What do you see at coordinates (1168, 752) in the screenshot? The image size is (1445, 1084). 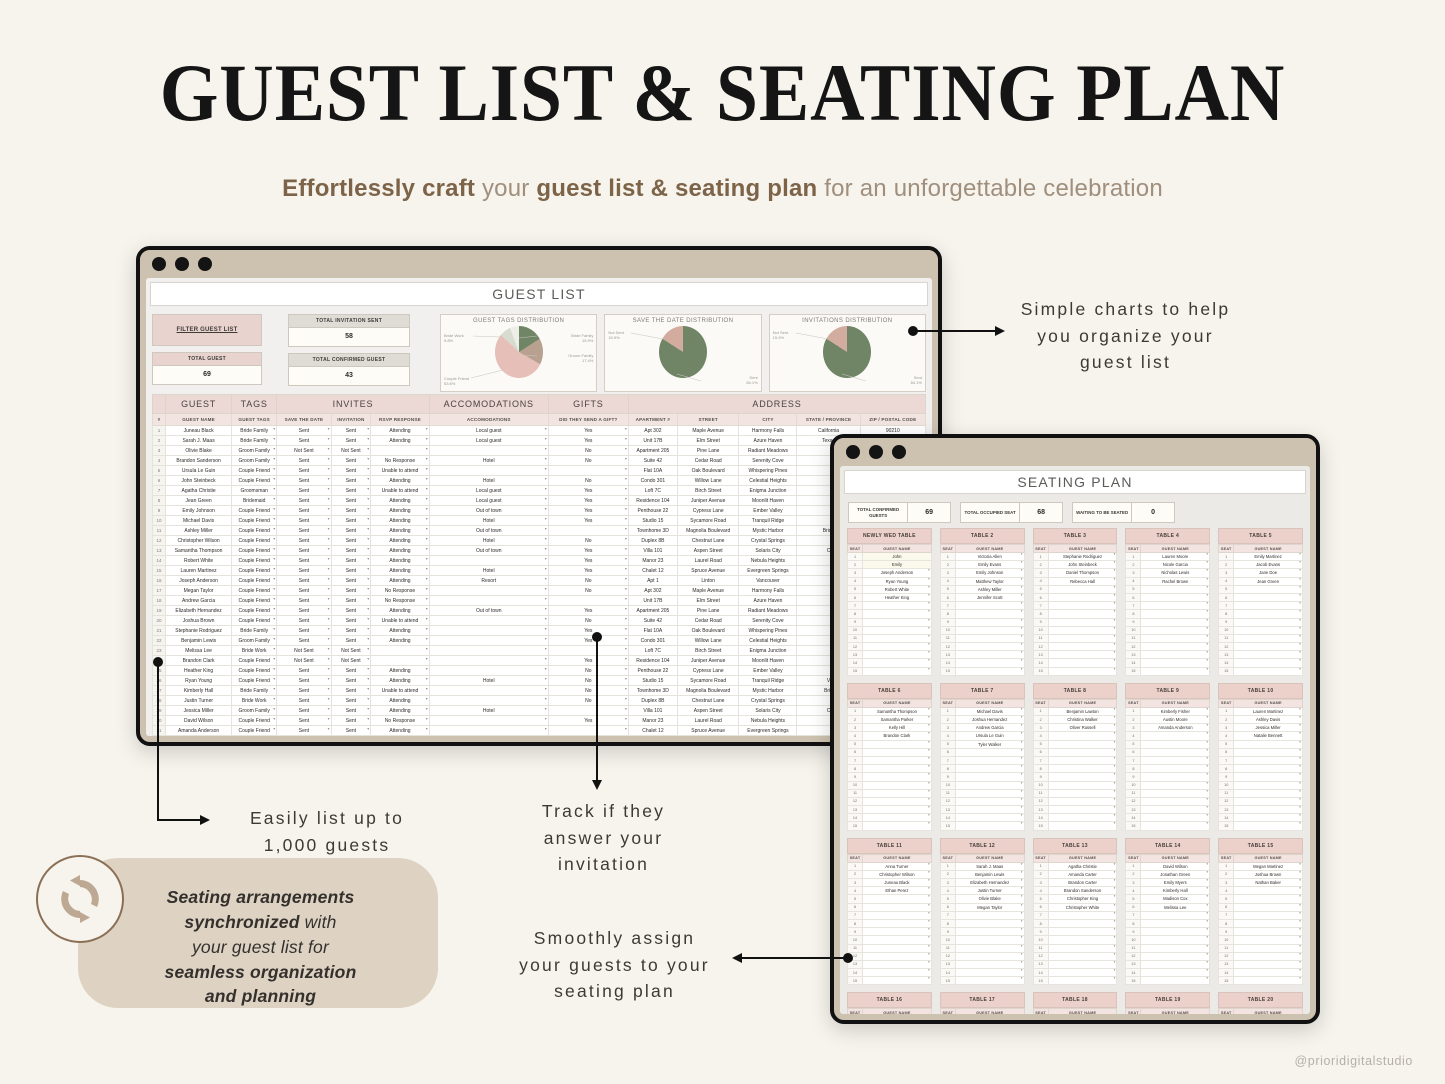 I see `seat-row: 6` at bounding box center [1168, 752].